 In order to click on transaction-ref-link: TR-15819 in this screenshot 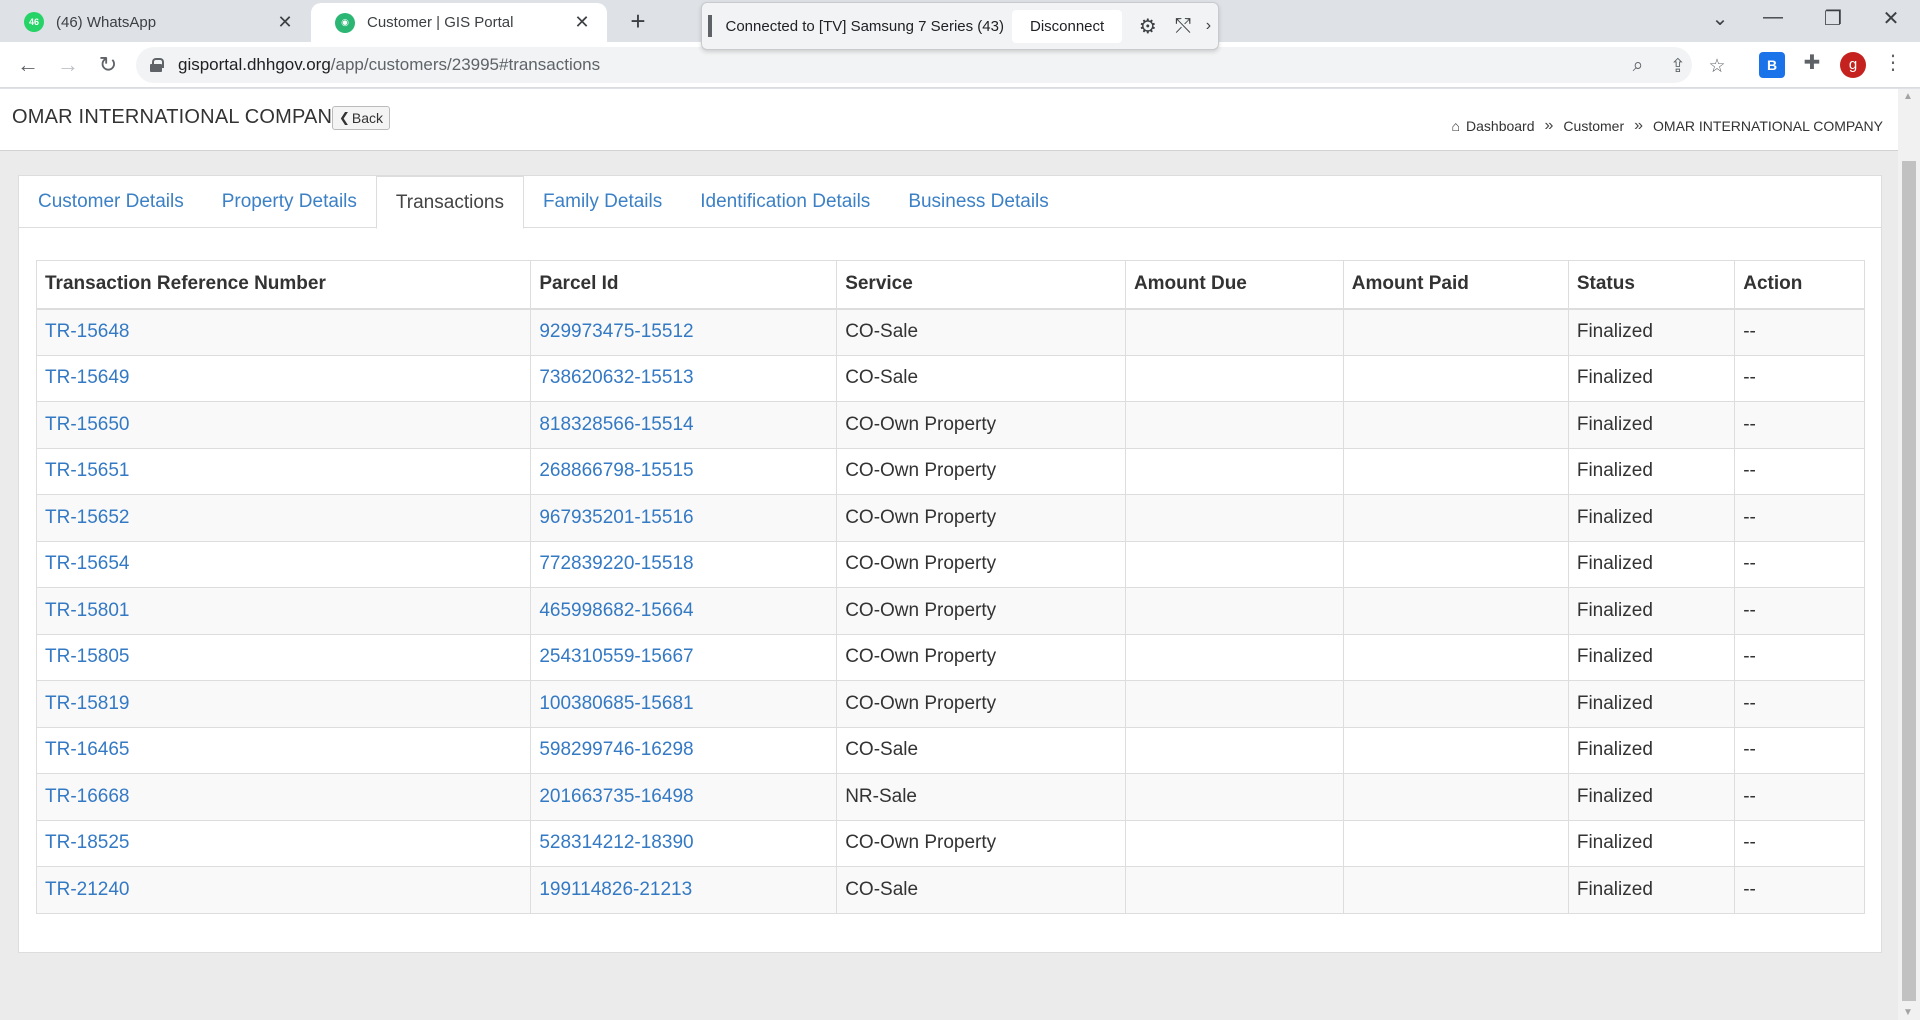, I will do `click(87, 703)`.